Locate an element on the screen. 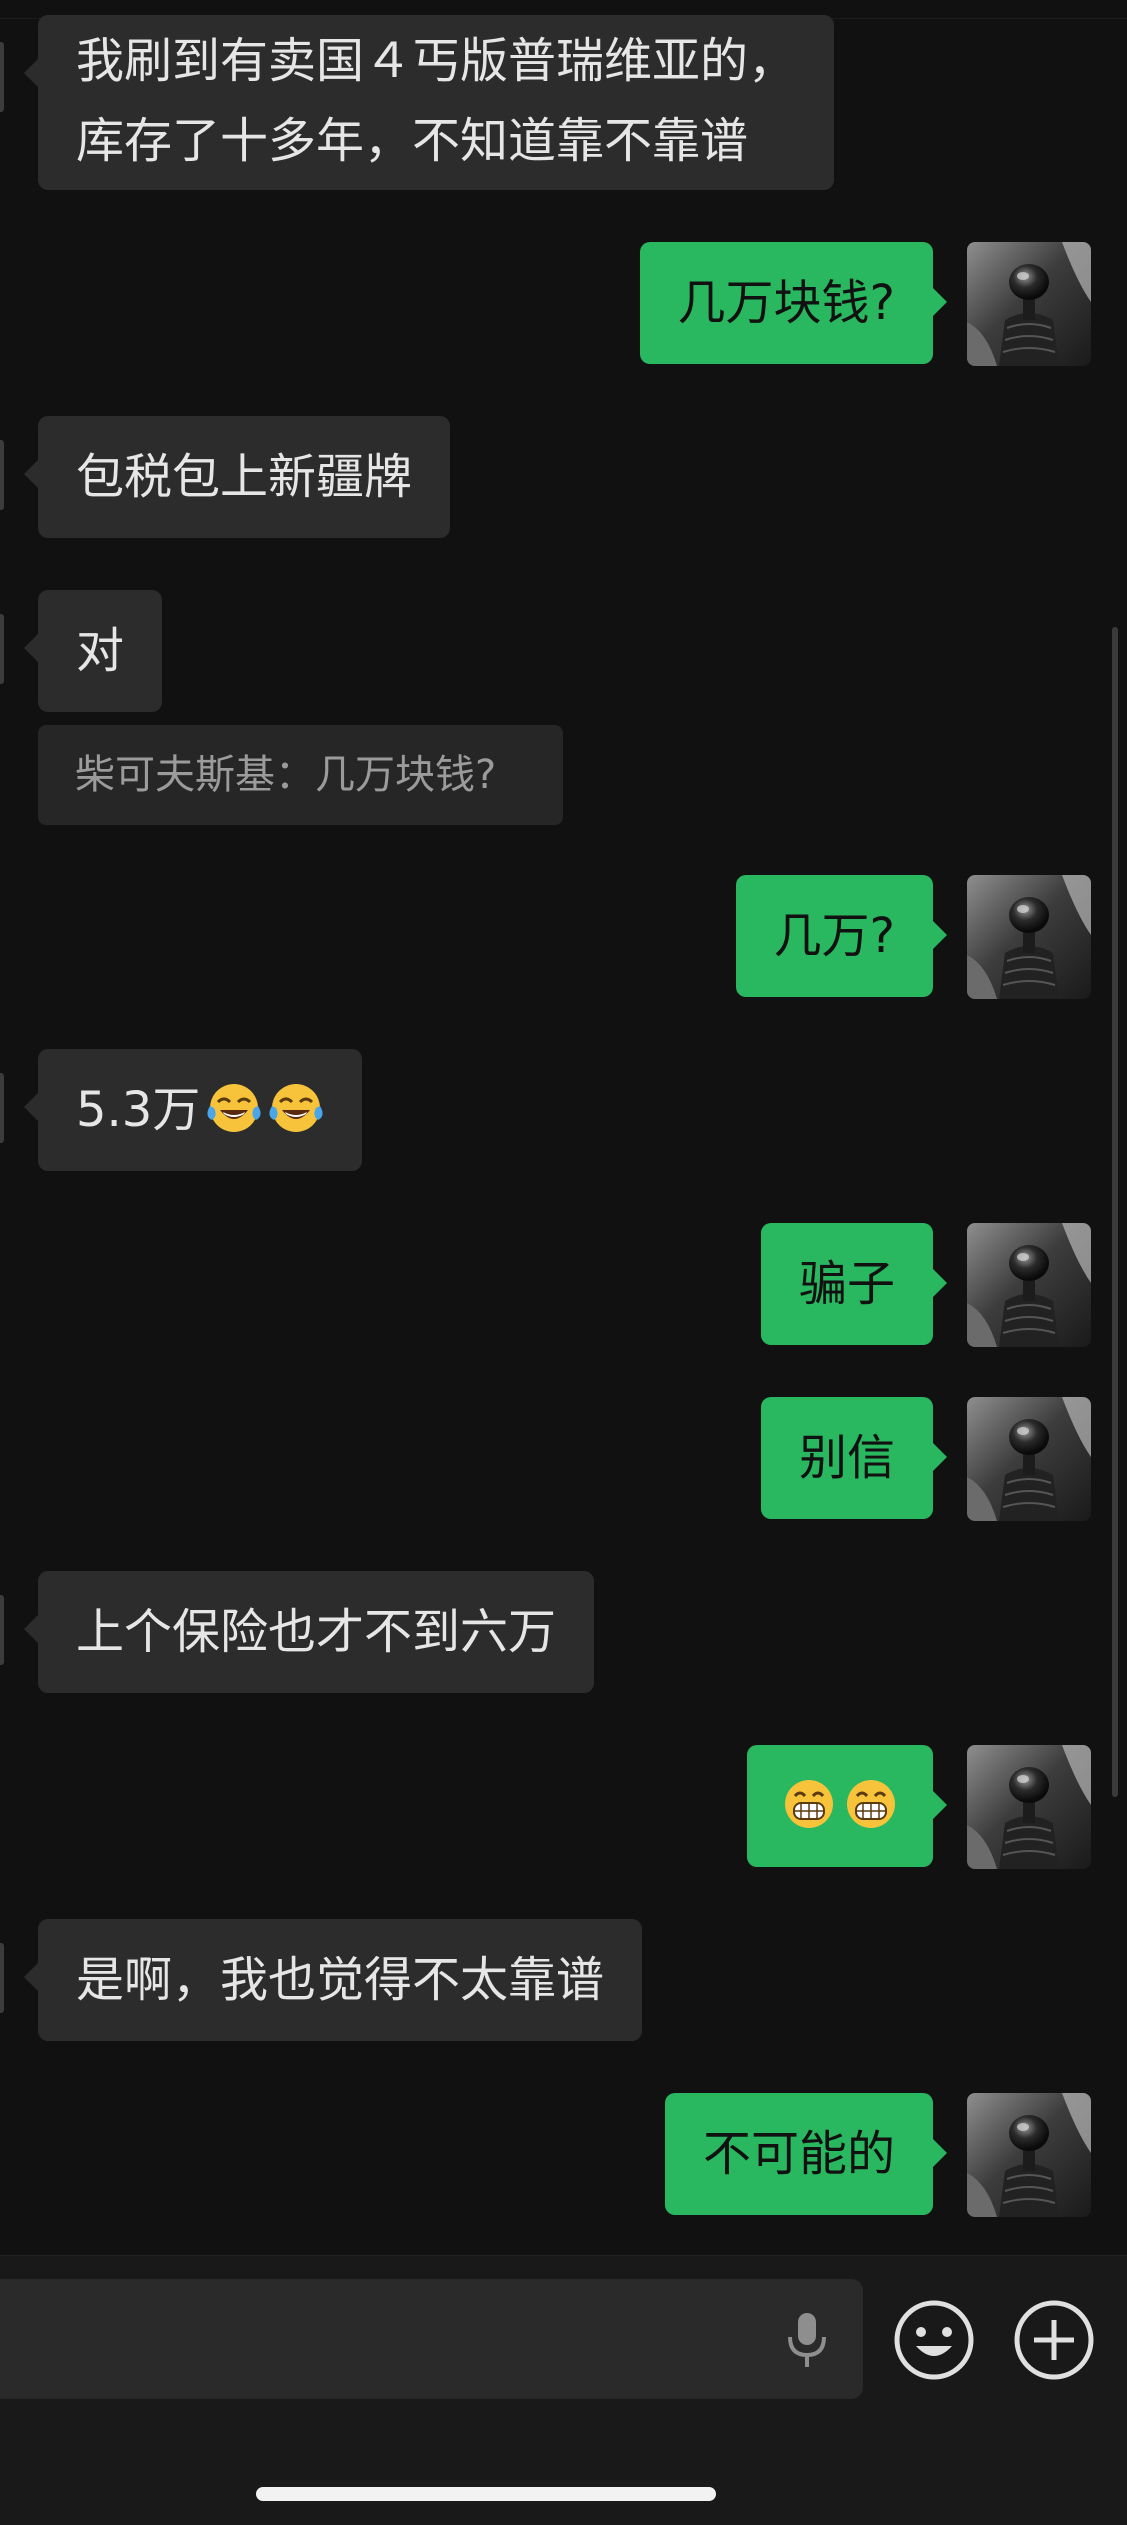 This screenshot has width=1127, height=2525. message-text: 包税包上新疆牌 is located at coordinates (244, 477).